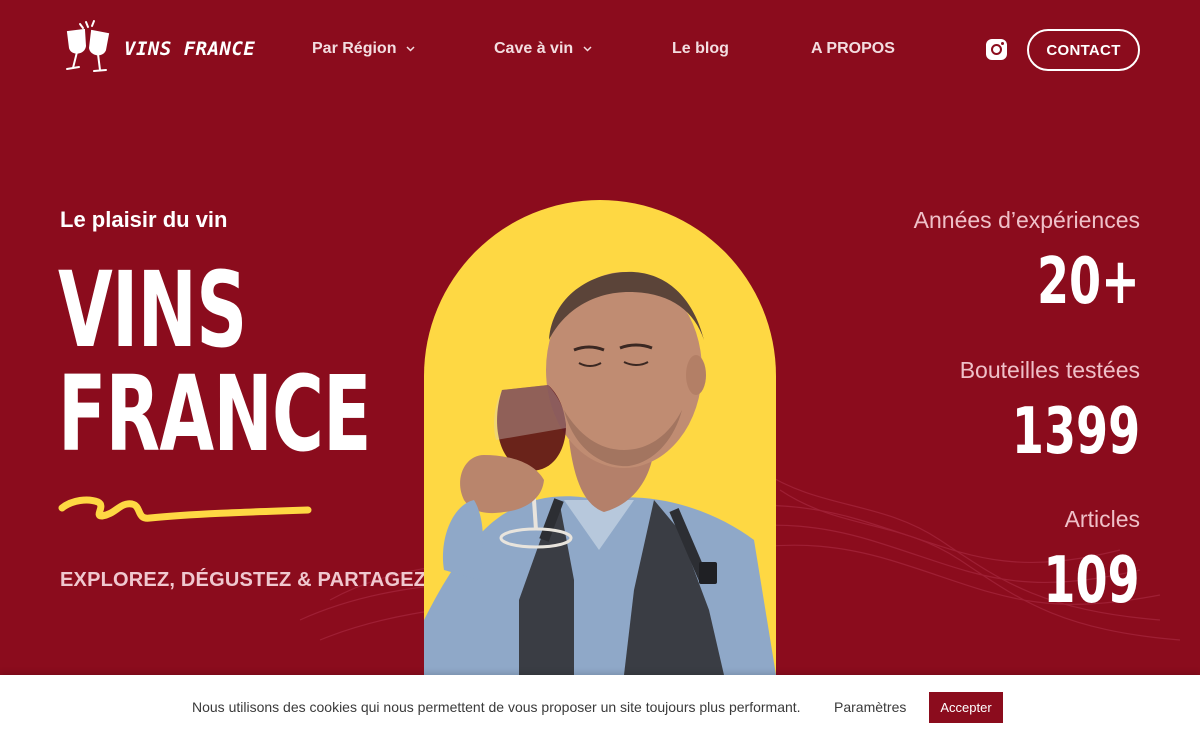 This screenshot has height=740, width=1200. What do you see at coordinates (1102, 519) in the screenshot?
I see `stat-label-articles: Articles` at bounding box center [1102, 519].